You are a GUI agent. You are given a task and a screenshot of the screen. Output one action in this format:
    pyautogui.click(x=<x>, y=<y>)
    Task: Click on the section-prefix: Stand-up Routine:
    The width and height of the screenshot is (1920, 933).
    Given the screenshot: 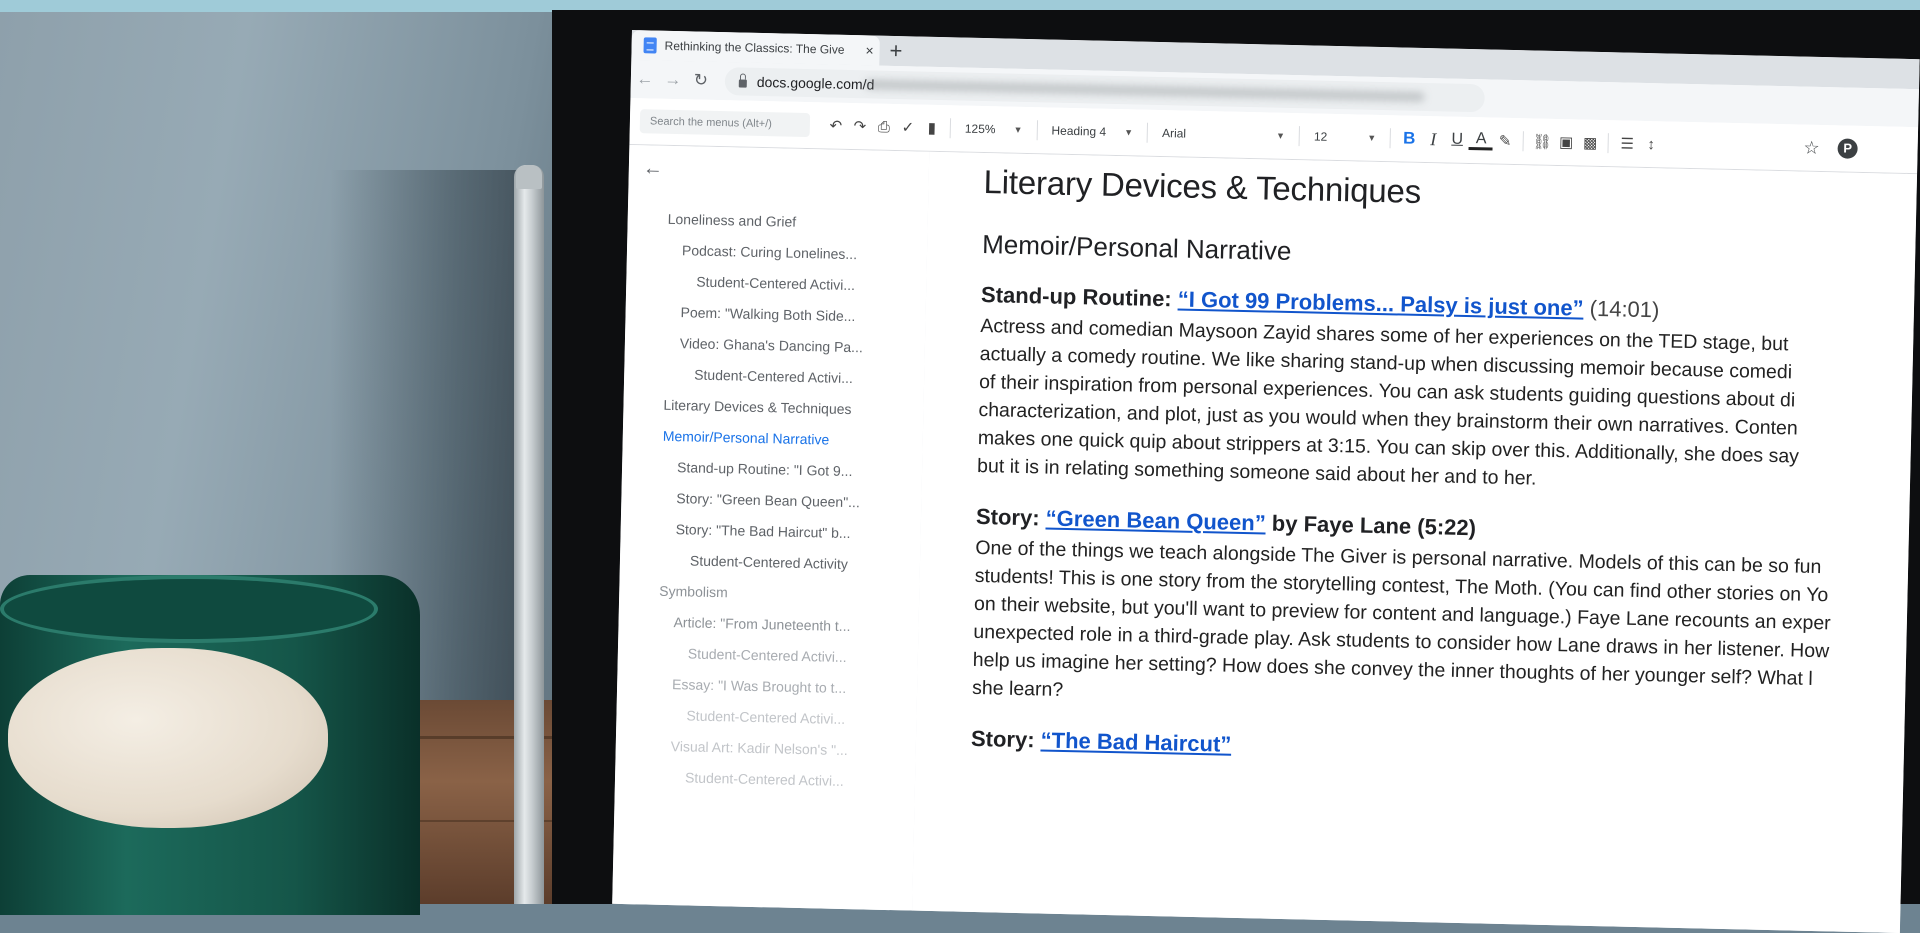 What is the action you would take?
    pyautogui.click(x=1079, y=296)
    